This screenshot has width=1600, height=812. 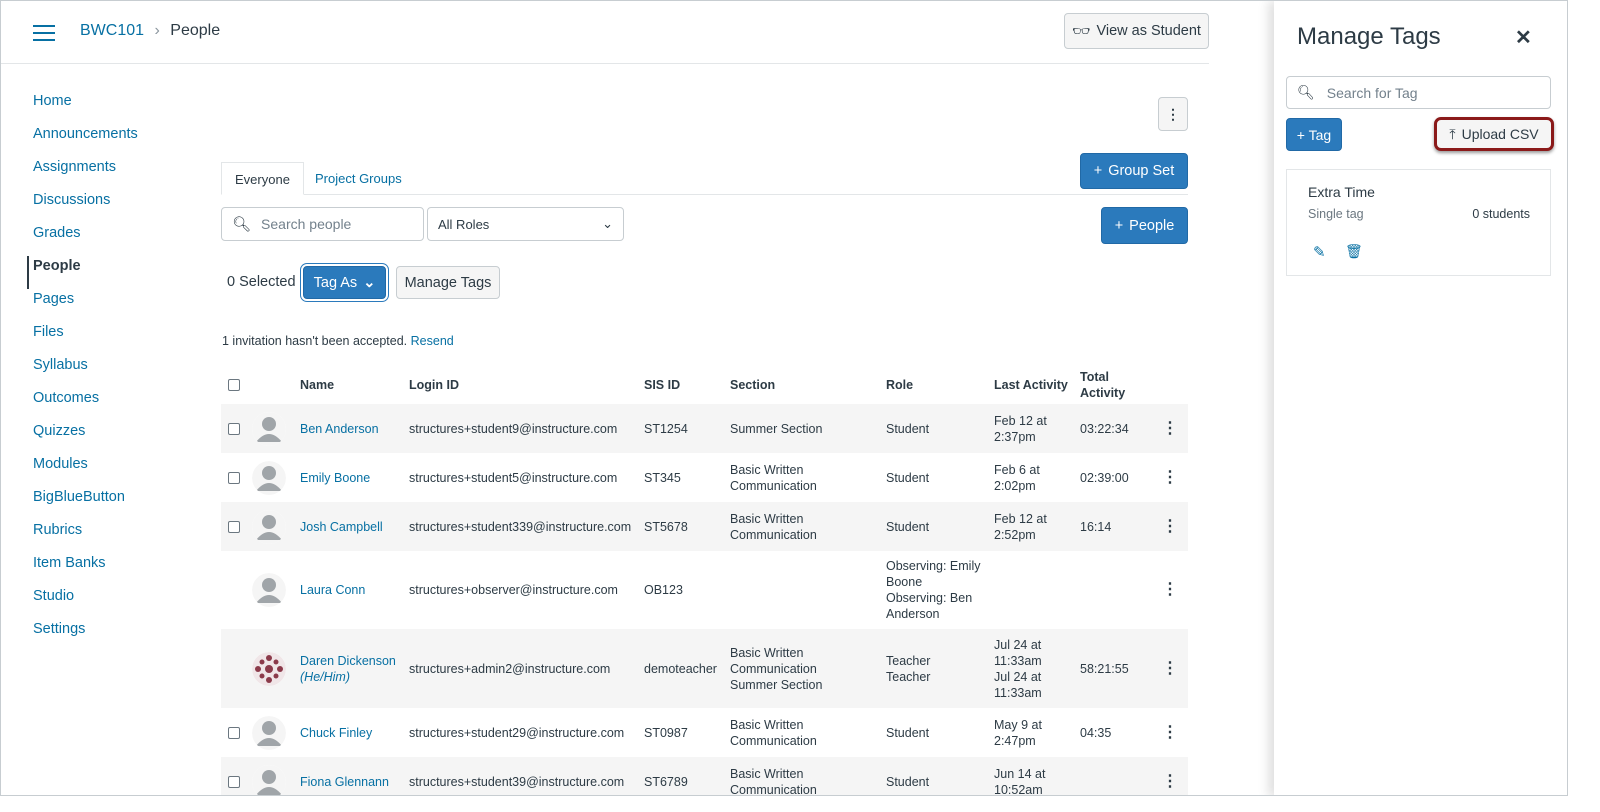 I want to click on nav-item-outcomes: Outcomes, so click(x=85, y=404).